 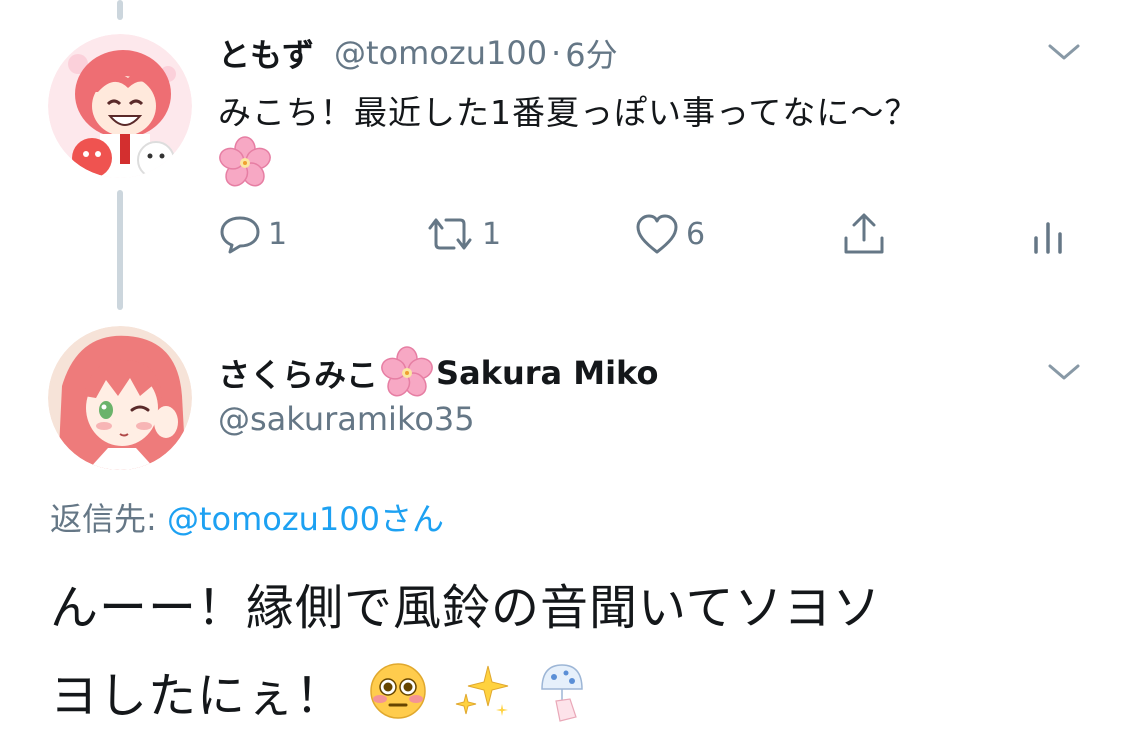 I want to click on parent-header: ともず @tomozu100 · 6分, so click(x=418, y=53).